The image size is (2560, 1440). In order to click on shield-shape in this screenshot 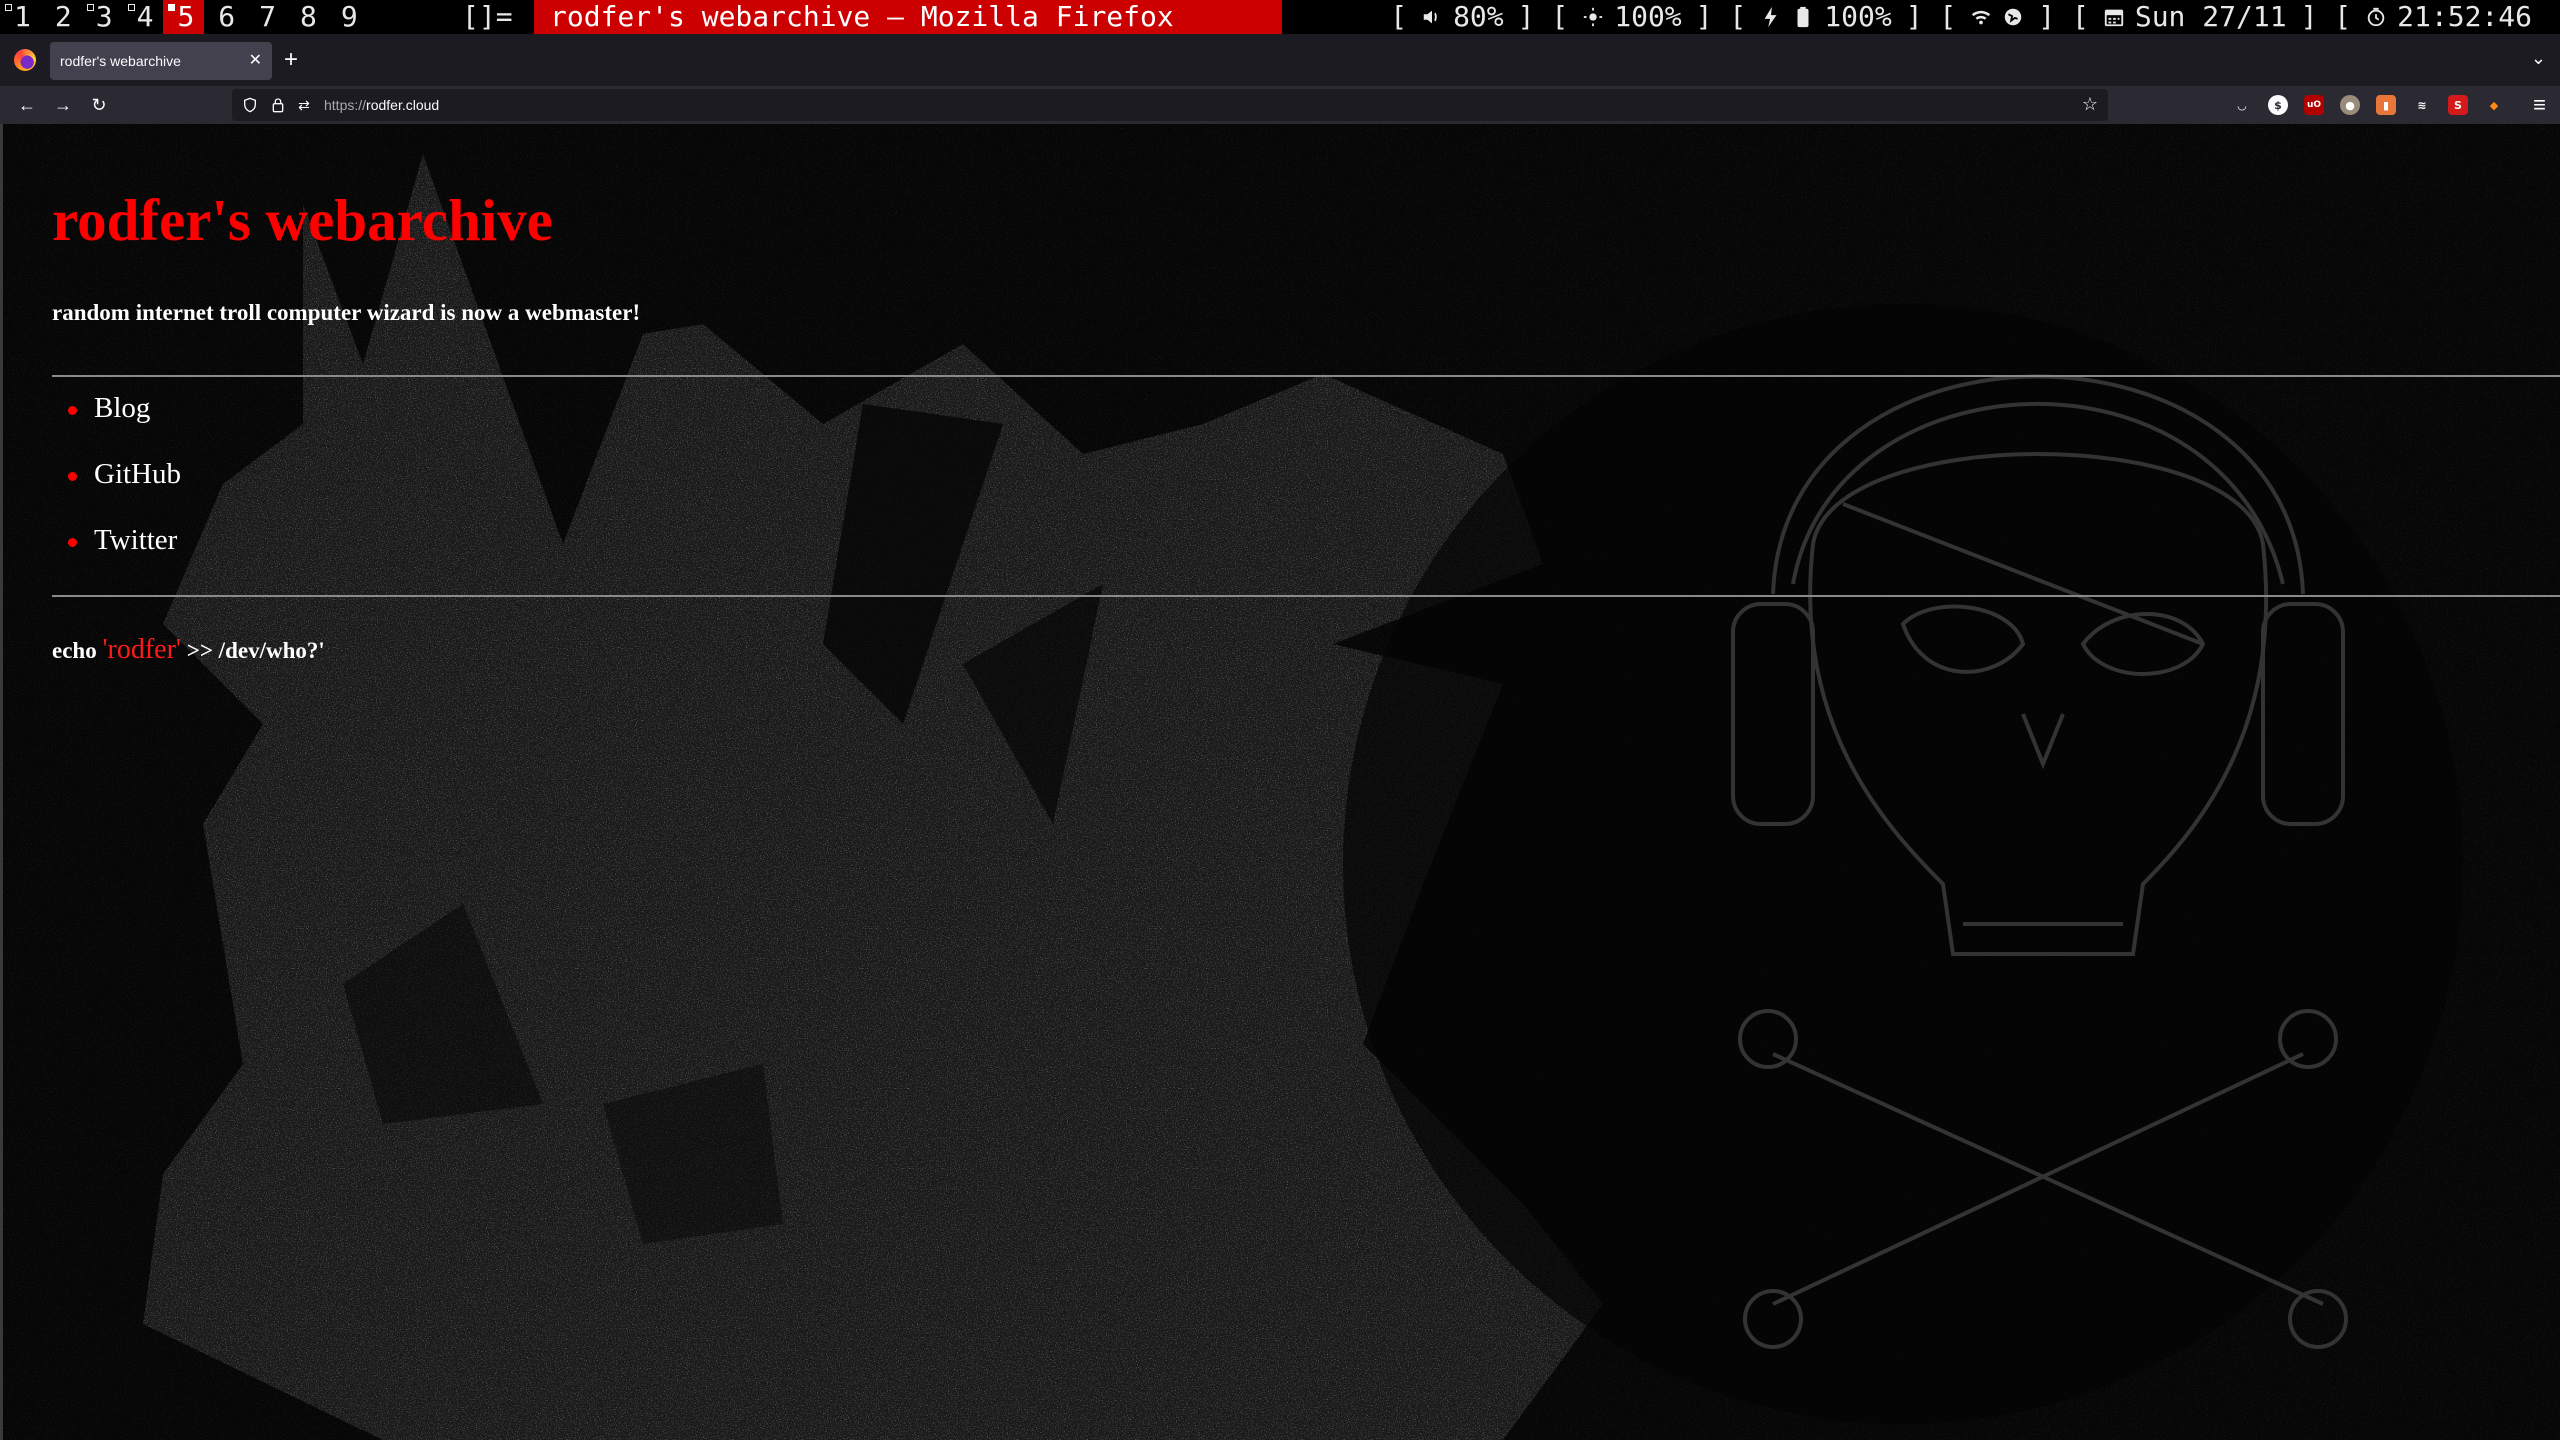, I will do `click(250, 105)`.